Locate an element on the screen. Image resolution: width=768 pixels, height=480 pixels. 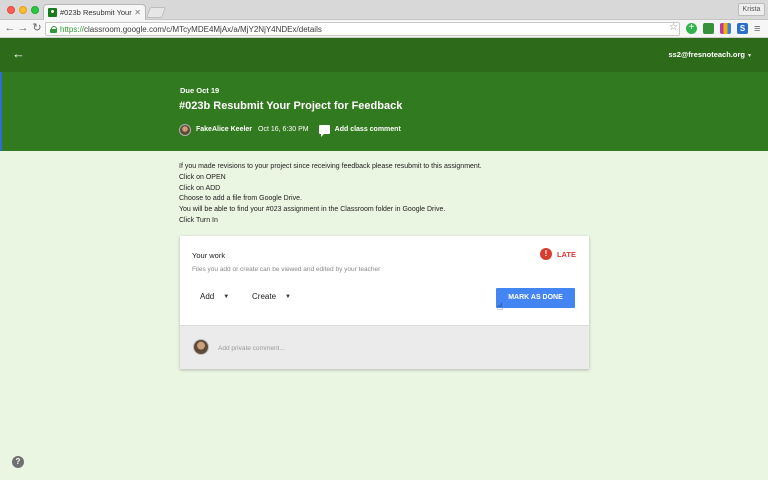
bookmark-star-icon: ☆ is located at coordinates (673, 27).